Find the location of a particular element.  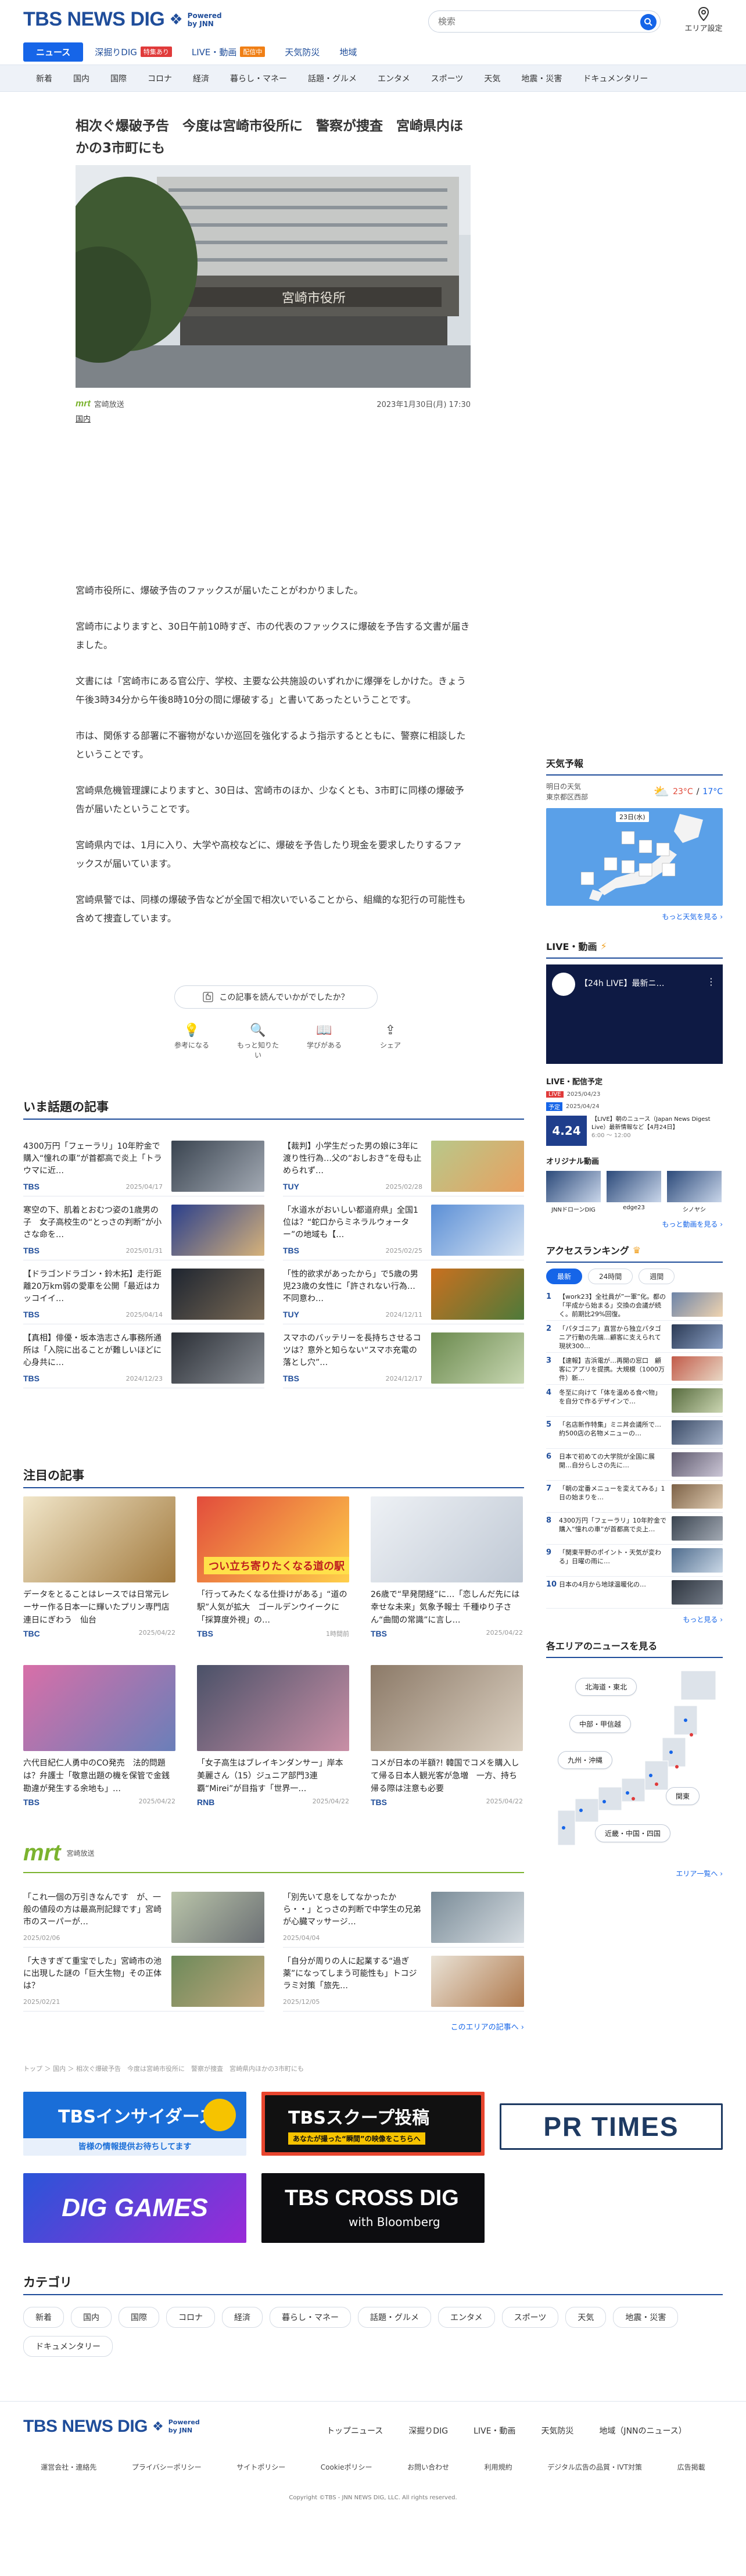

area-button-chubu: 中部・甲信越 is located at coordinates (600, 1724).